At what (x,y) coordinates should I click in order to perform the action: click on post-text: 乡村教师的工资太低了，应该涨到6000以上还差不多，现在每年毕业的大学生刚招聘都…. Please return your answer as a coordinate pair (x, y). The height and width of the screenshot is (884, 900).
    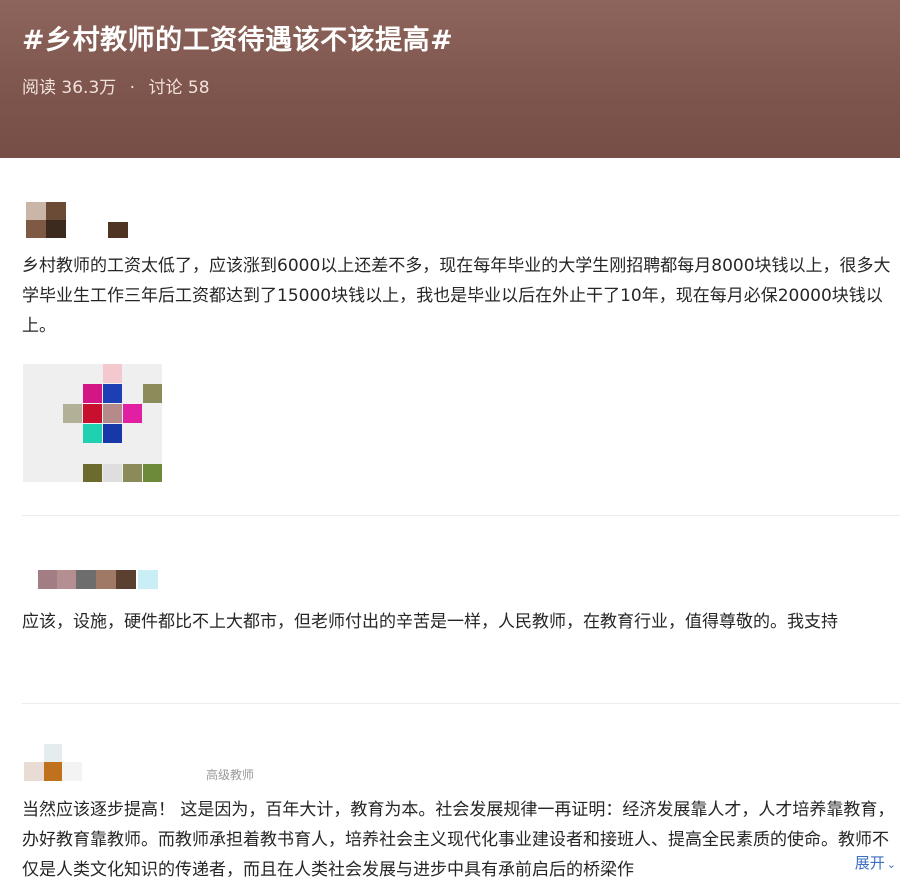
    Looking at the image, I should click on (456, 296).